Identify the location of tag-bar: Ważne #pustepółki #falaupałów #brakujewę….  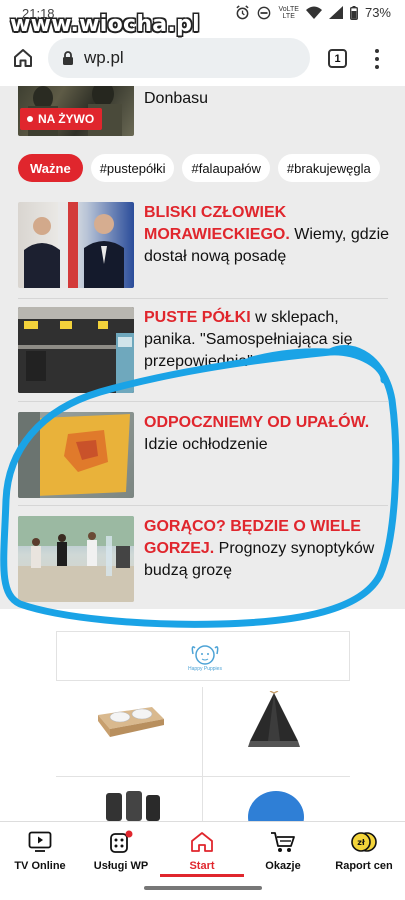
(199, 168).